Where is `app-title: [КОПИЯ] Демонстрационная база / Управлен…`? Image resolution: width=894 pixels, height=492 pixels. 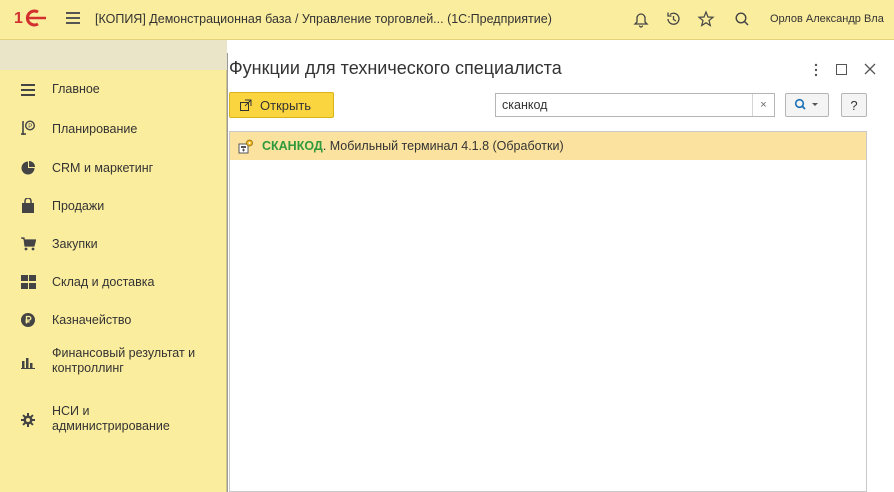
app-title: [КОПИЯ] Демонстрационная база / Управлен… is located at coordinates (323, 19).